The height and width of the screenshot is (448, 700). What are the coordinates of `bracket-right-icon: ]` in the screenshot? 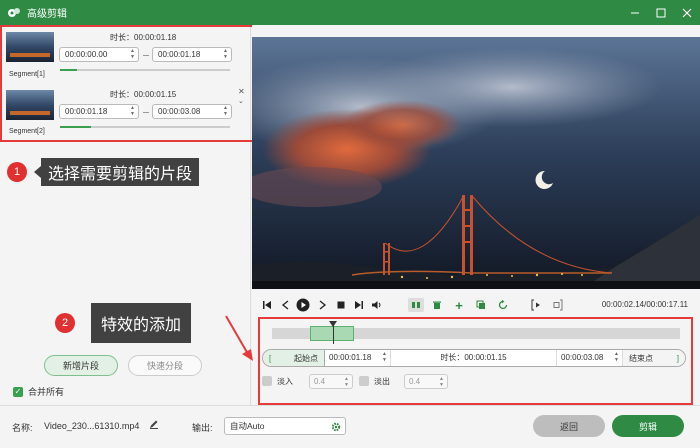 It's located at (677, 358).